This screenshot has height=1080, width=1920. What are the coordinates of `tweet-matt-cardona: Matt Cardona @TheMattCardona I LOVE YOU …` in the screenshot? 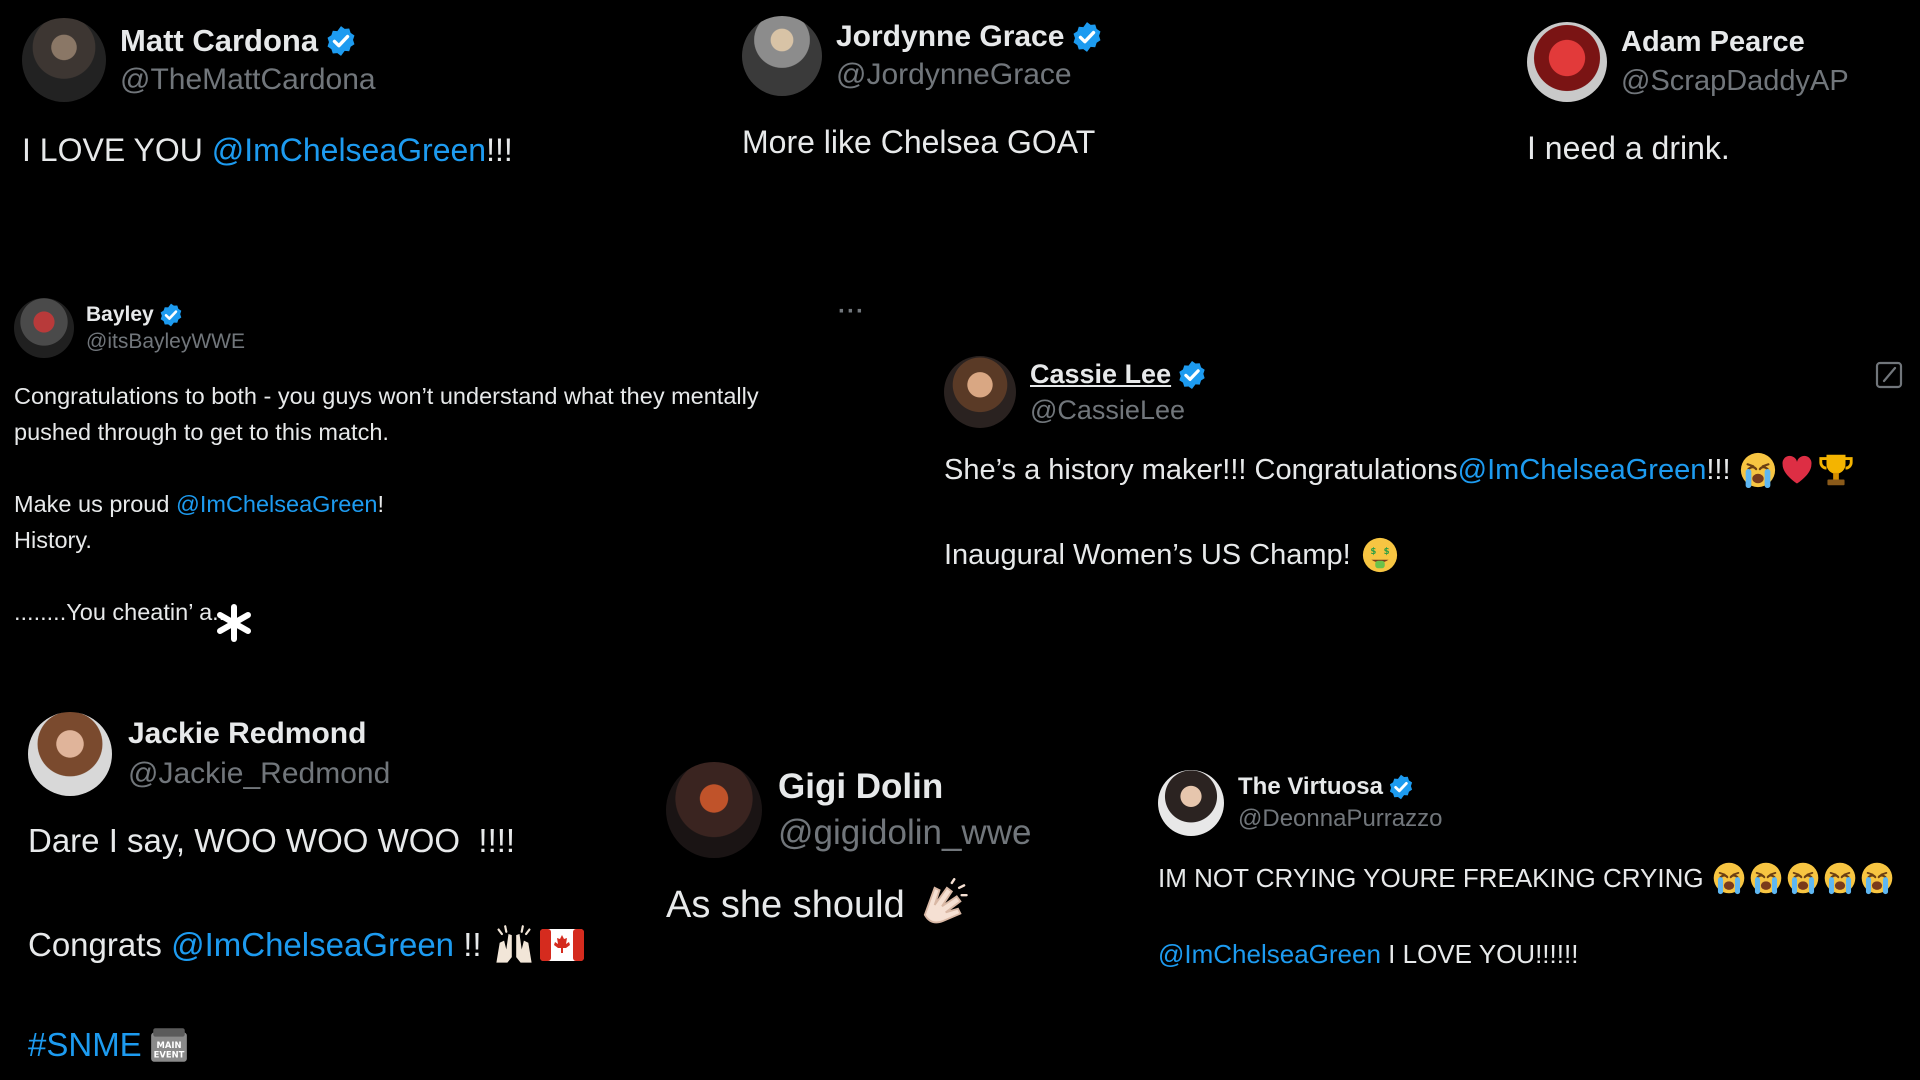 It's located at (267, 93).